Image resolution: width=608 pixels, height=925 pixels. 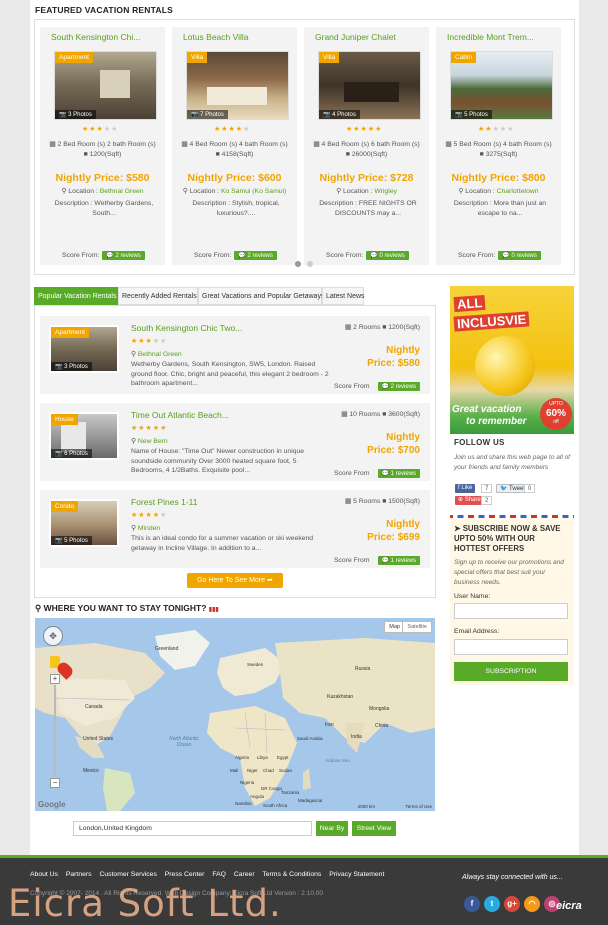 I want to click on photo-count-text: 3 Photos, so click(x=76, y=367).